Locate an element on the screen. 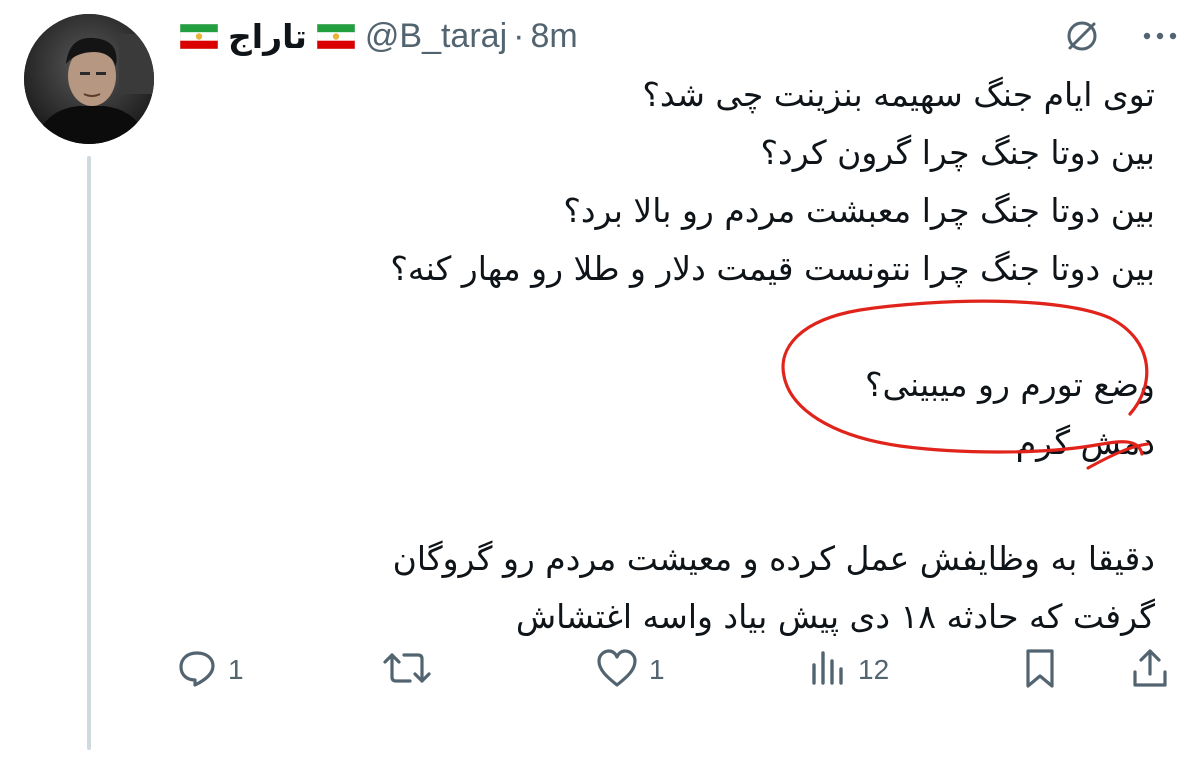 The image size is (1200, 761). grok-icon is located at coordinates (1082, 36).